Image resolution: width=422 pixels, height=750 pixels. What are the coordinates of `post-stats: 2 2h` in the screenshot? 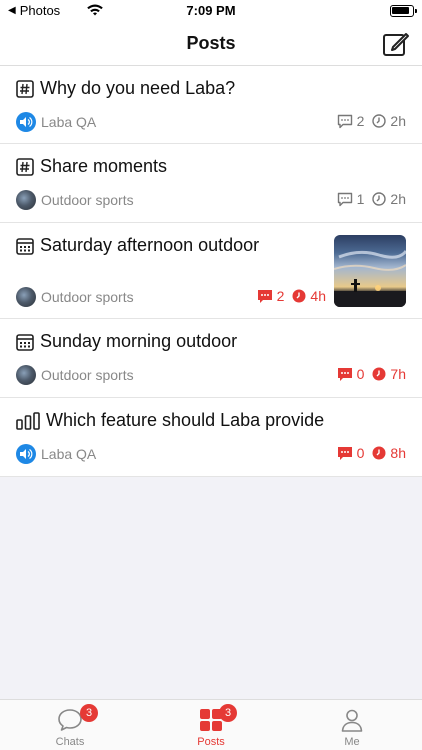 It's located at (371, 121).